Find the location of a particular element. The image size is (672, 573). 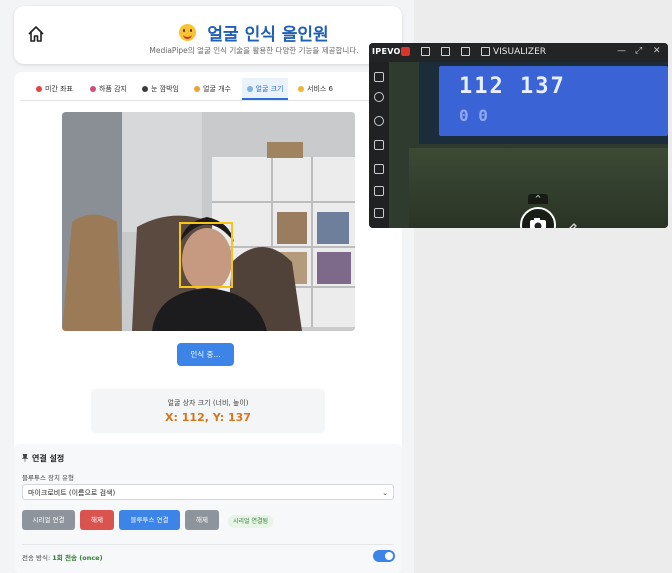

smiley-icon is located at coordinates (188, 32).